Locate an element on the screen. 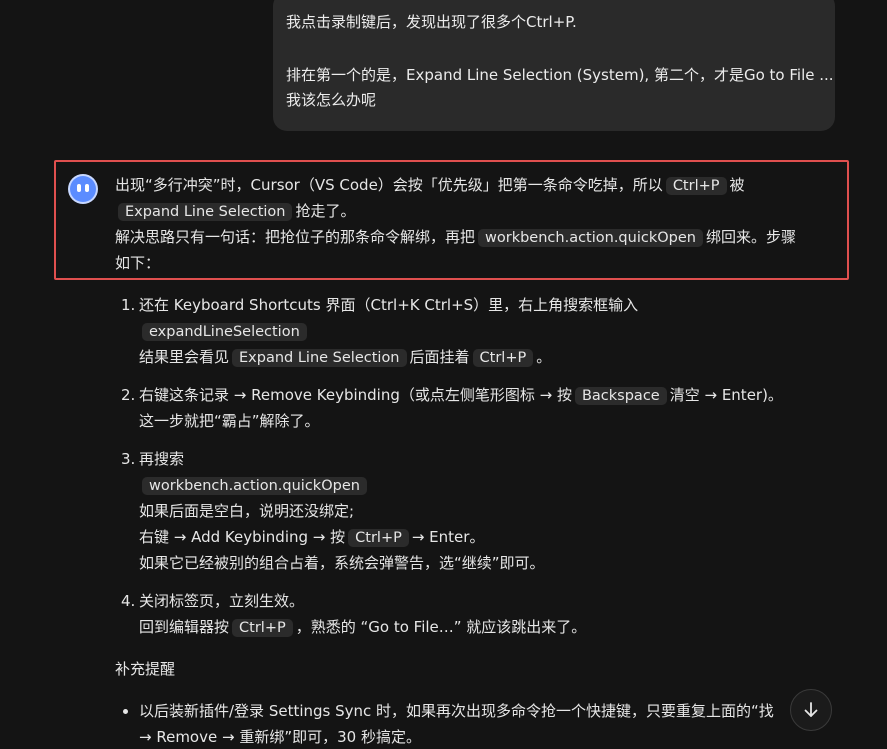 The width and height of the screenshot is (887, 749). inline-code: expandLineSelection is located at coordinates (224, 332).